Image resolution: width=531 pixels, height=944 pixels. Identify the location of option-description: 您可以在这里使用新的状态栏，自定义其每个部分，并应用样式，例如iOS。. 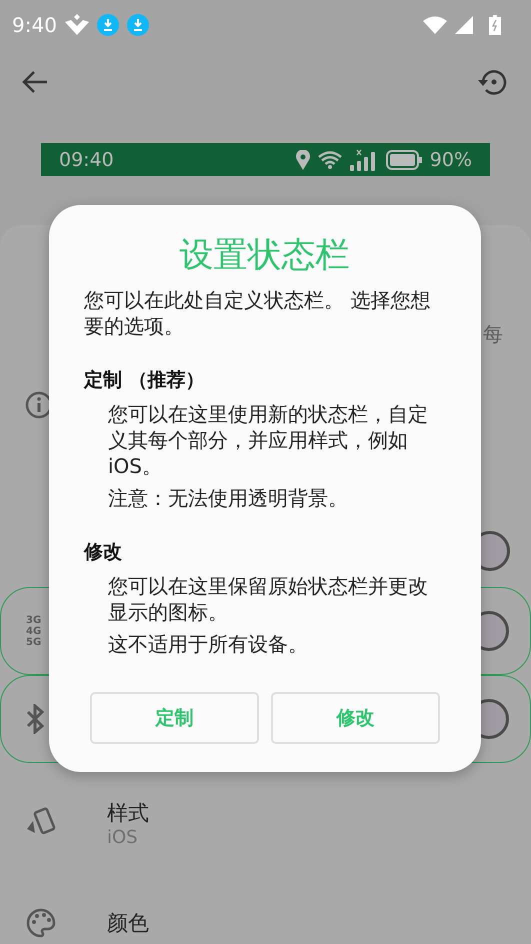
(268, 440).